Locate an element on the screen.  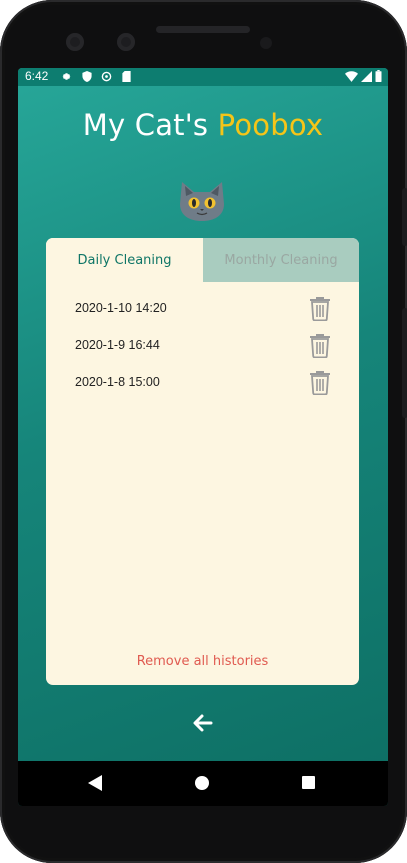
sd-card-icon is located at coordinates (126, 76).